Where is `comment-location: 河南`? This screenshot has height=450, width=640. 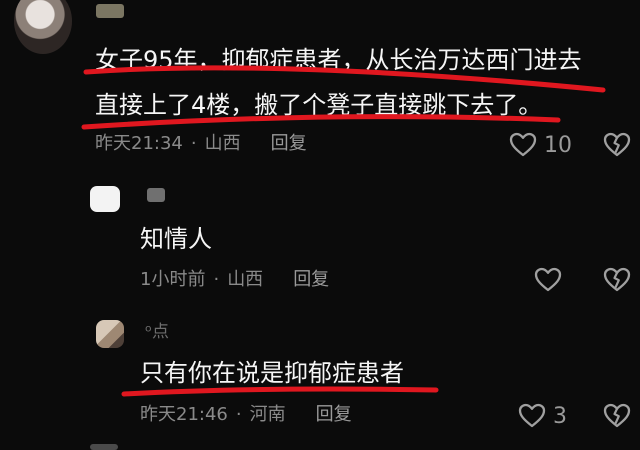 comment-location: 河南 is located at coordinates (267, 414).